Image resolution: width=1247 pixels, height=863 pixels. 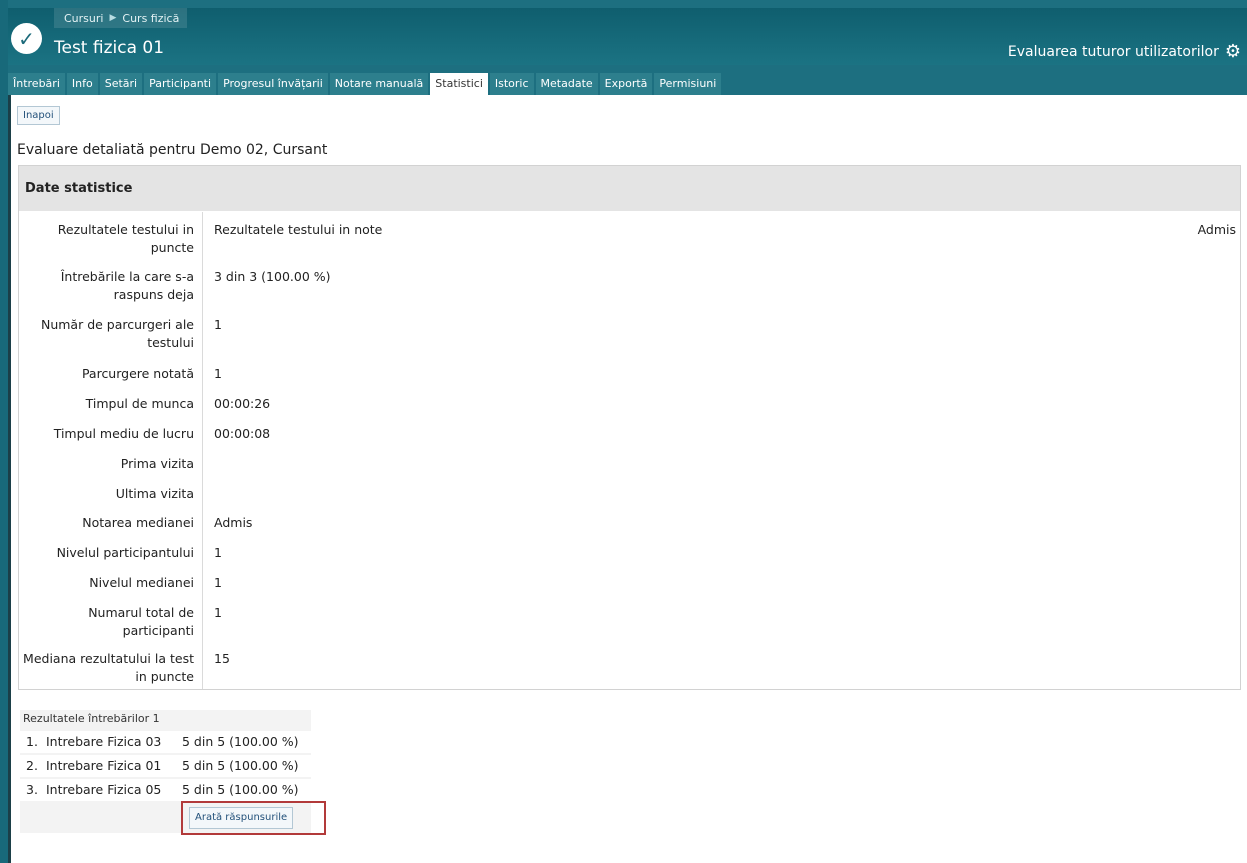 I want to click on stat-label: Întrebările la care s-a raspuns deja, so click(x=127, y=285).